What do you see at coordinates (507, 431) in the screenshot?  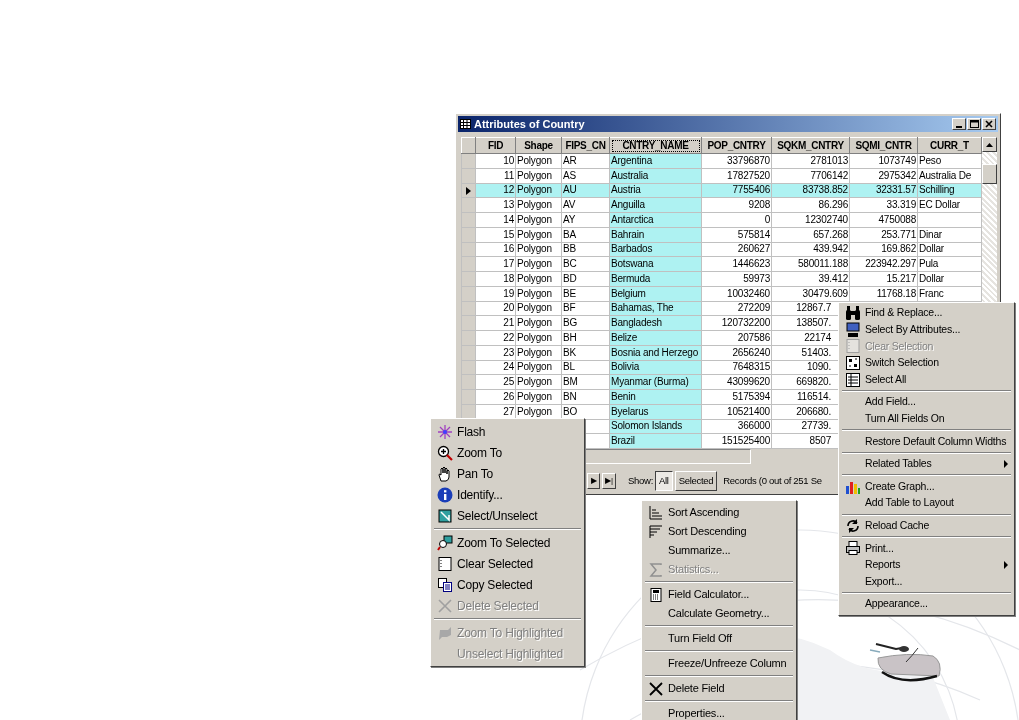 I see `menu-item: Flash` at bounding box center [507, 431].